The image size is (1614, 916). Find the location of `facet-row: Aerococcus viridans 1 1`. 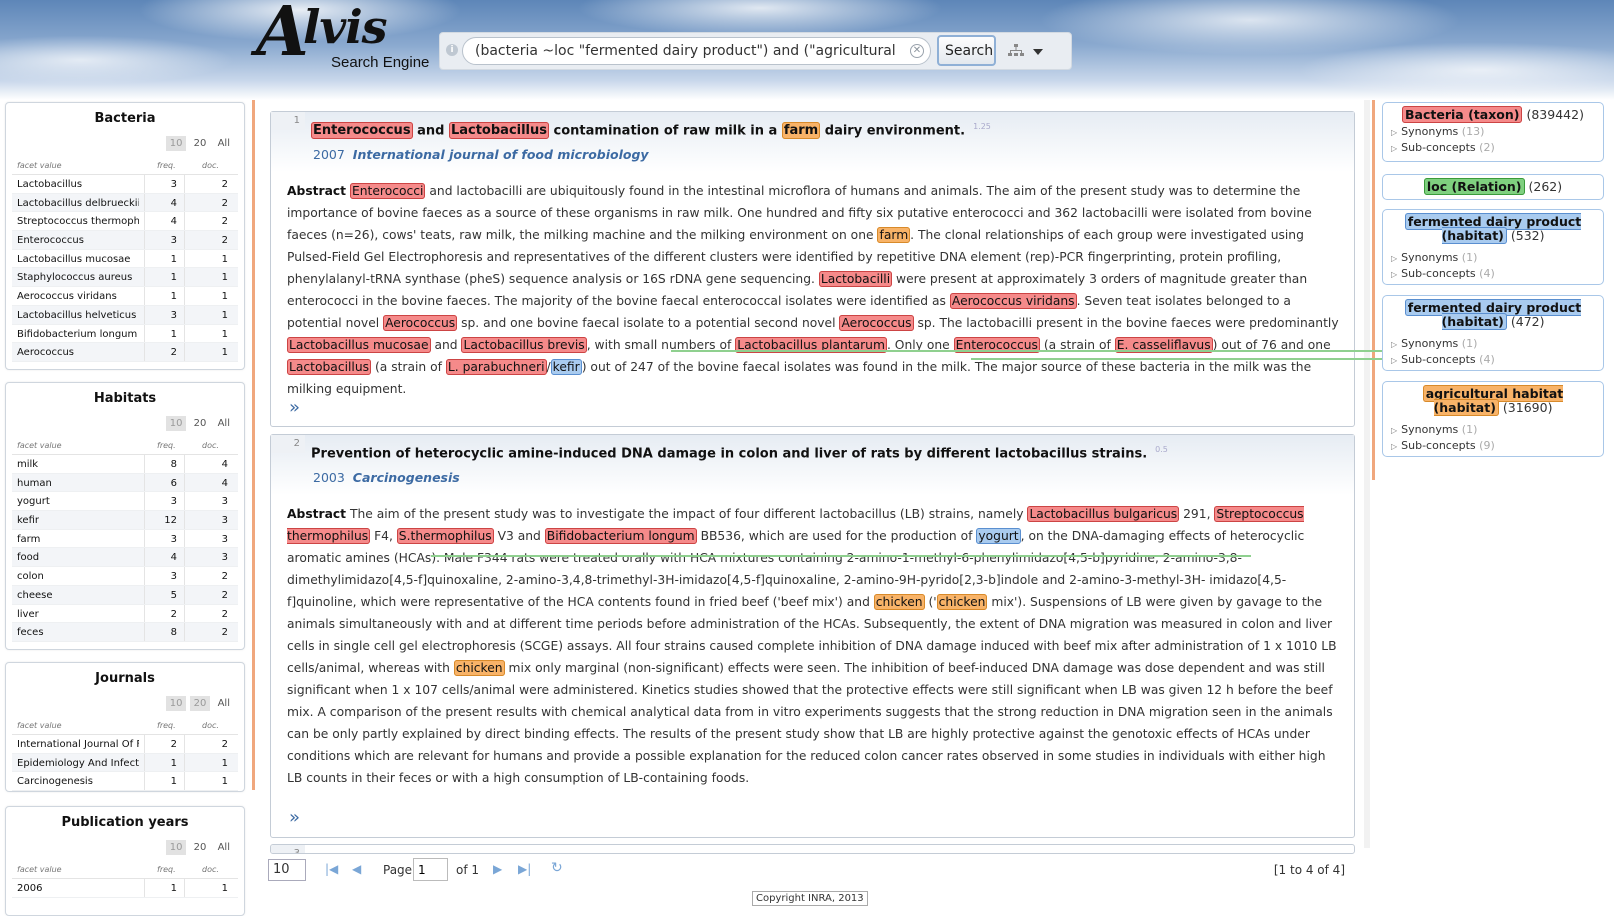

facet-row: Aerococcus viridans 1 1 is located at coordinates (125, 296).